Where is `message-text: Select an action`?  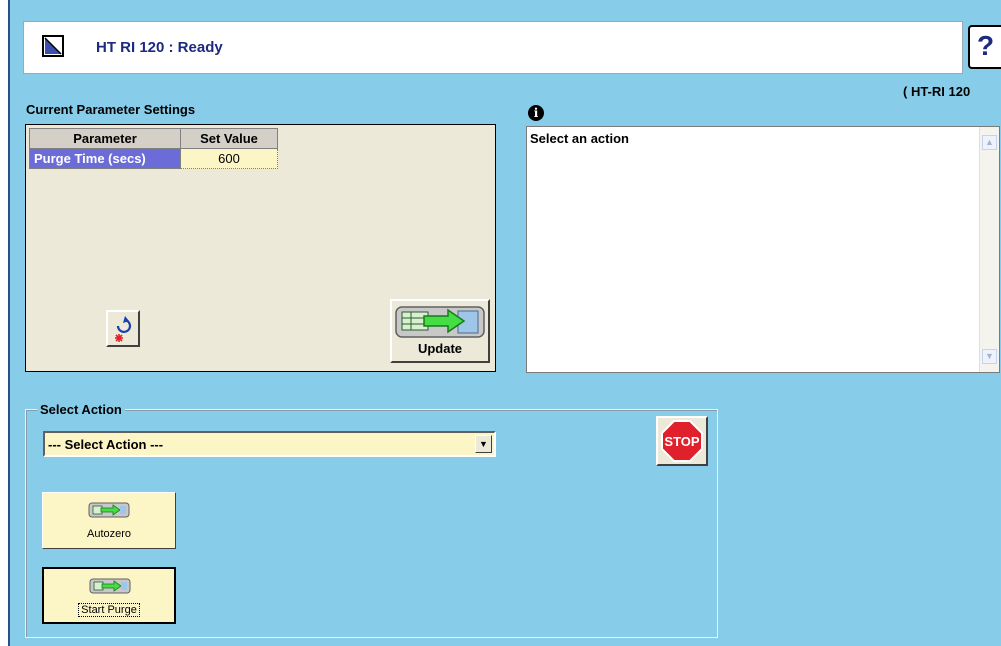
message-text: Select an action is located at coordinates (579, 138).